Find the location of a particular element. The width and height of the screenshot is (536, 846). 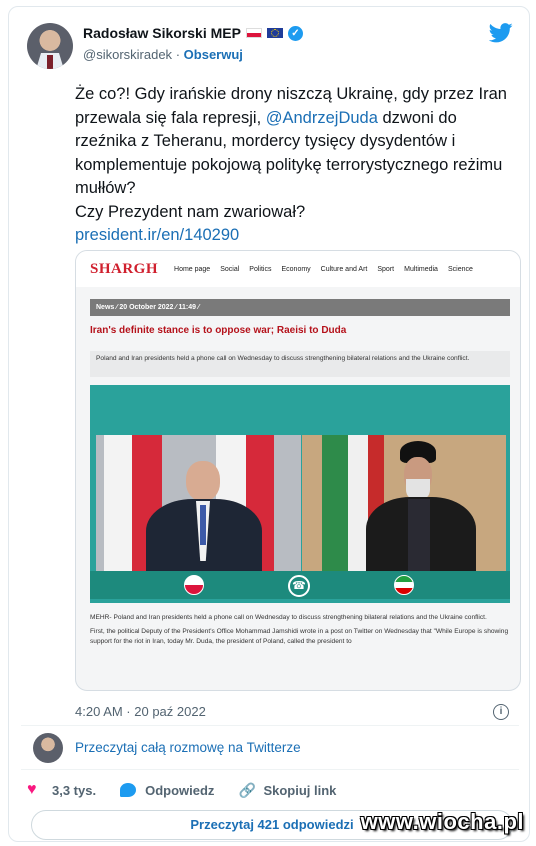

follow-button: Obserwuj is located at coordinates (213, 54).